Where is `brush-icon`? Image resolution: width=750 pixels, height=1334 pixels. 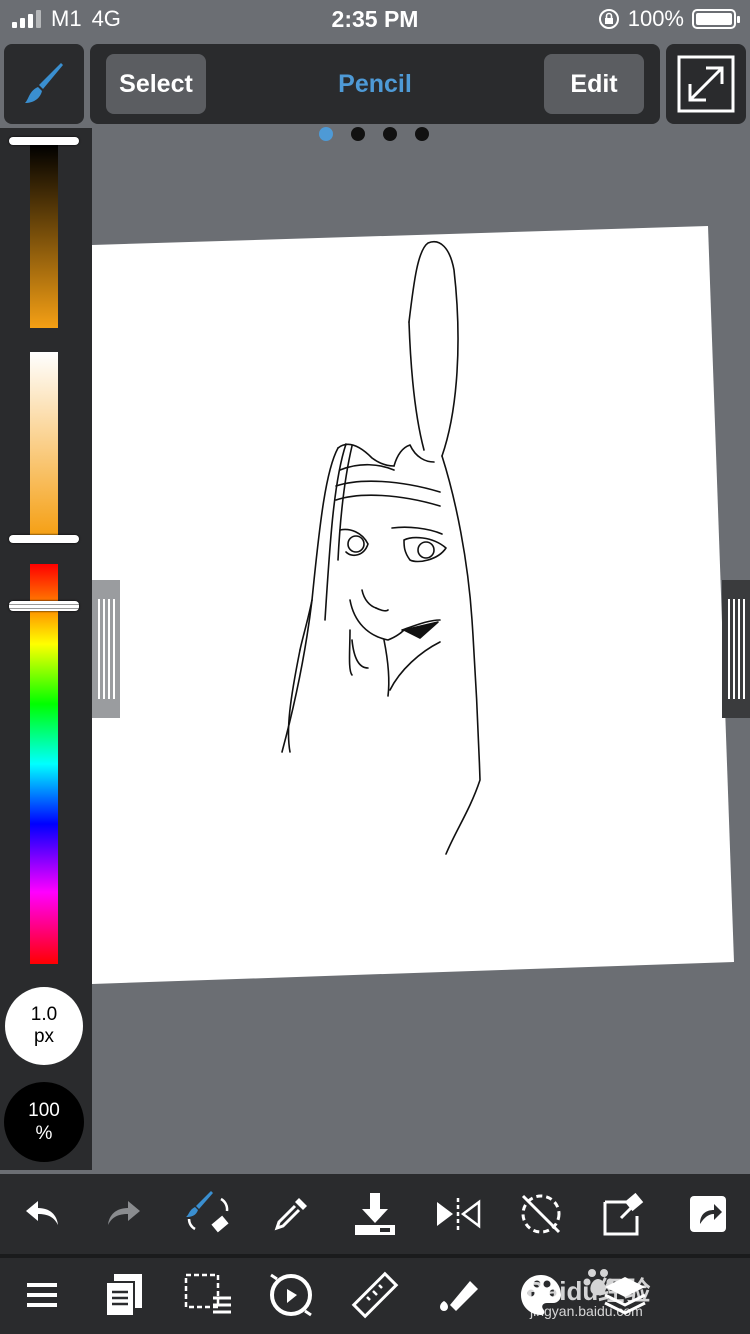 brush-icon is located at coordinates (44, 83).